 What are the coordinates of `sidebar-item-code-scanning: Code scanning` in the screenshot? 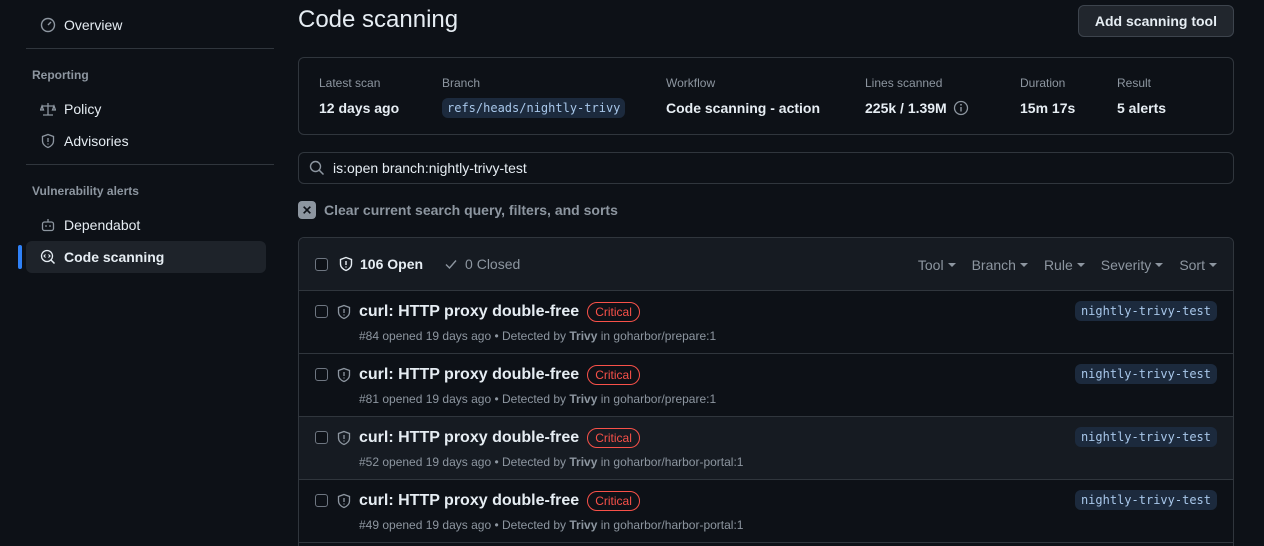 It's located at (142, 257).